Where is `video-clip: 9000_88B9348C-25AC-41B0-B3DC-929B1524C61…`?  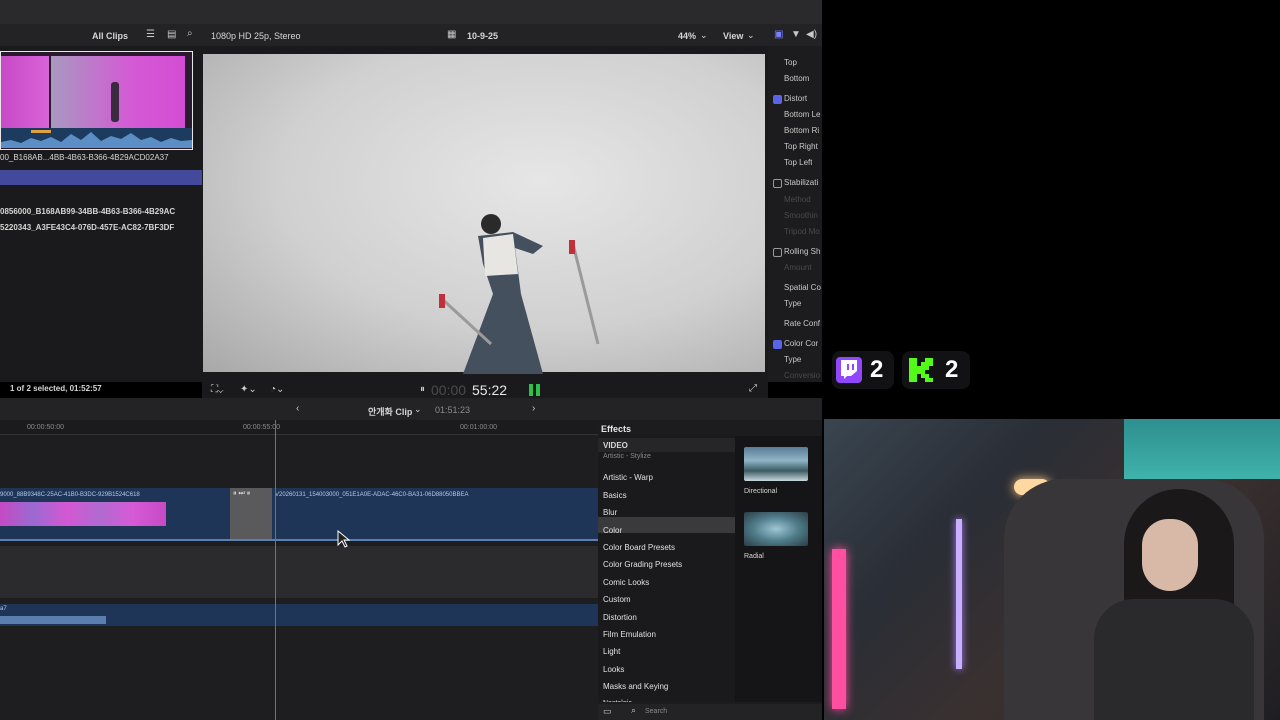
video-clip: 9000_88B9348C-25AC-41B0-B3DC-929B1524C61… is located at coordinates (115, 514).